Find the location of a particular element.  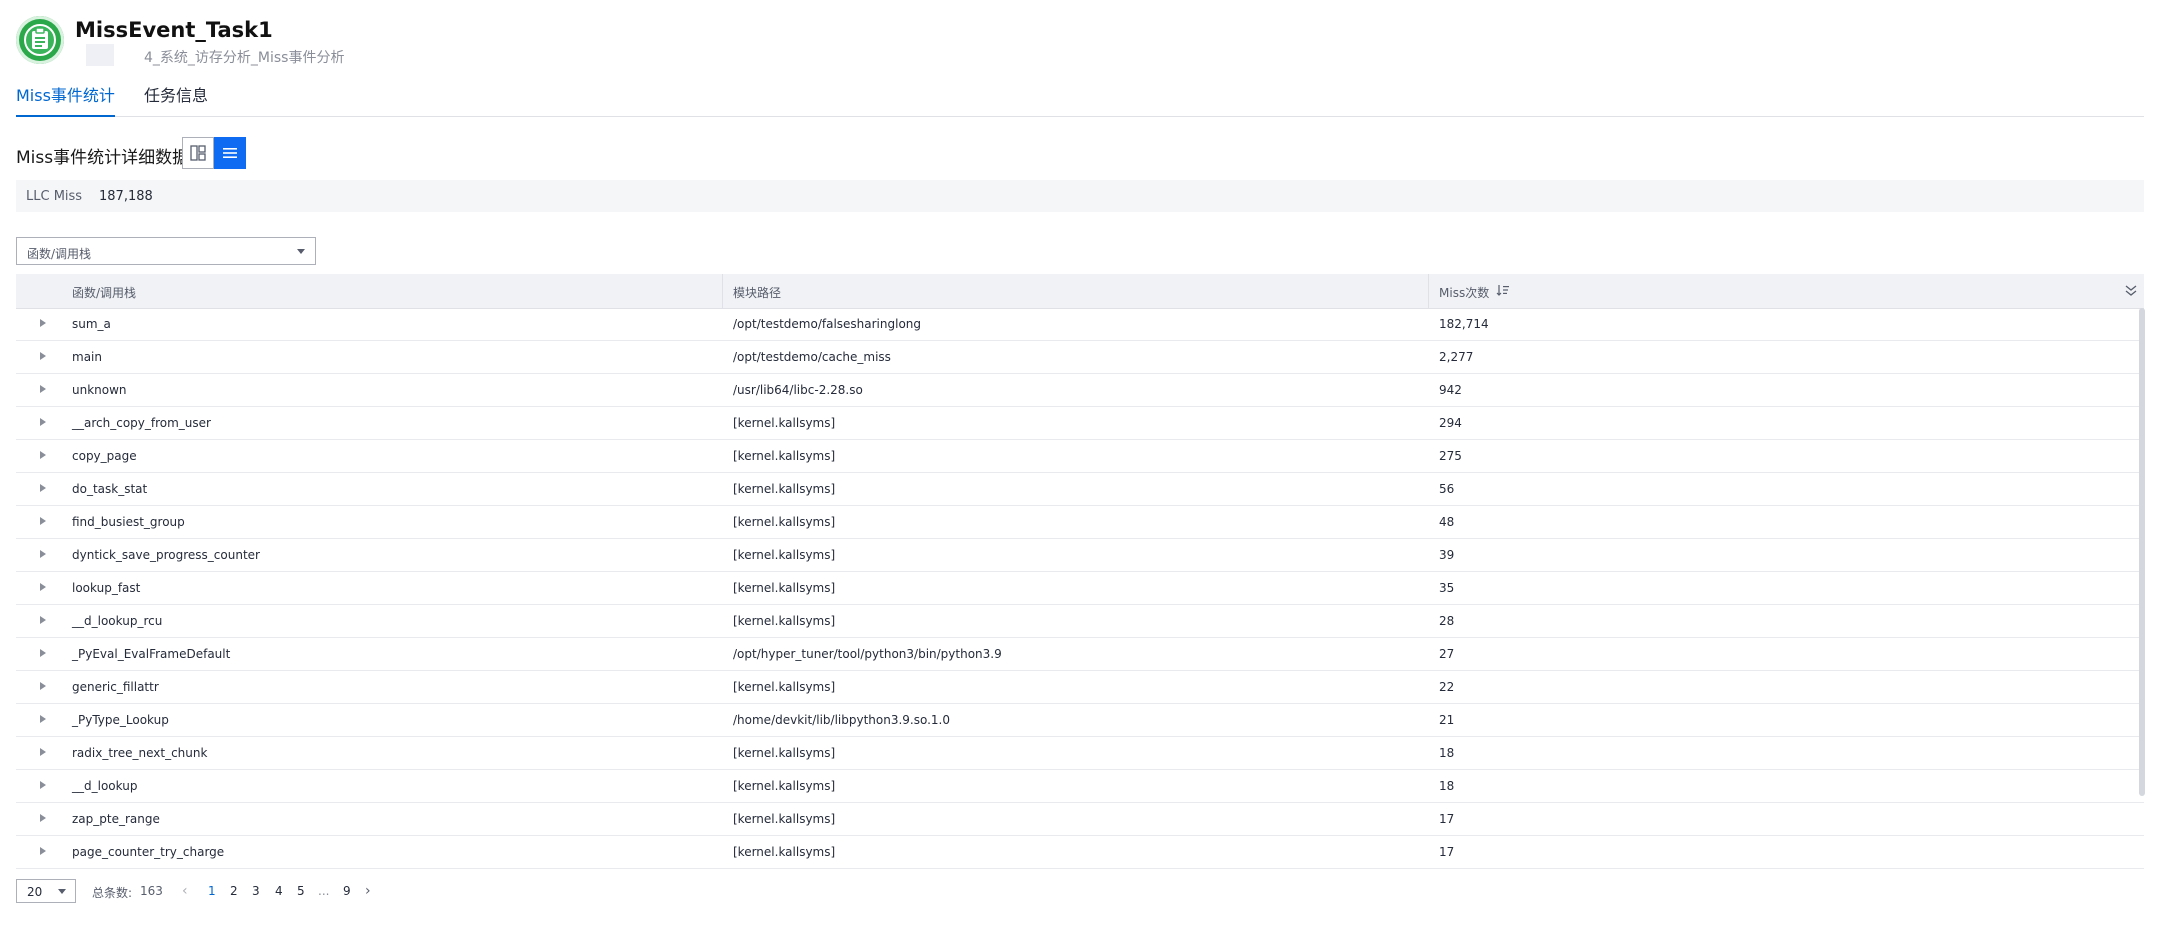

group-by-select: 函数/调用栈 is located at coordinates (166, 251).